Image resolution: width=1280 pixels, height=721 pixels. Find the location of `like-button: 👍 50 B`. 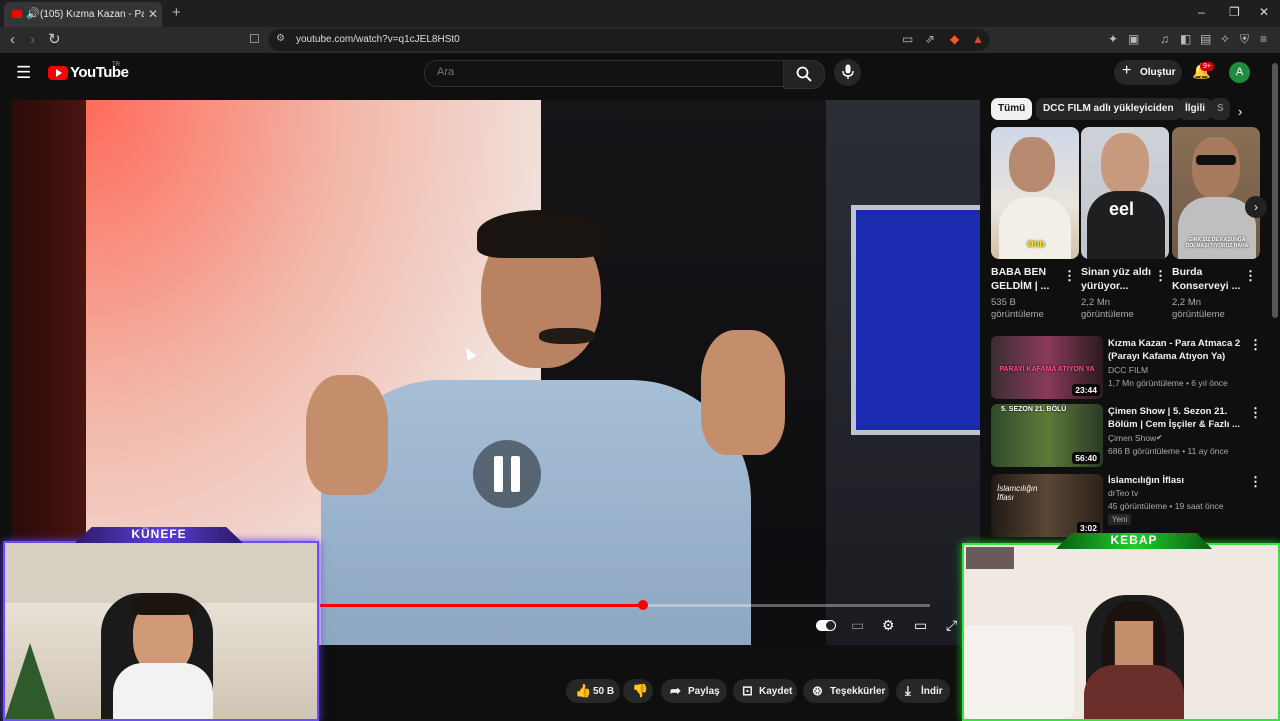

like-button: 👍 50 B is located at coordinates (593, 691).